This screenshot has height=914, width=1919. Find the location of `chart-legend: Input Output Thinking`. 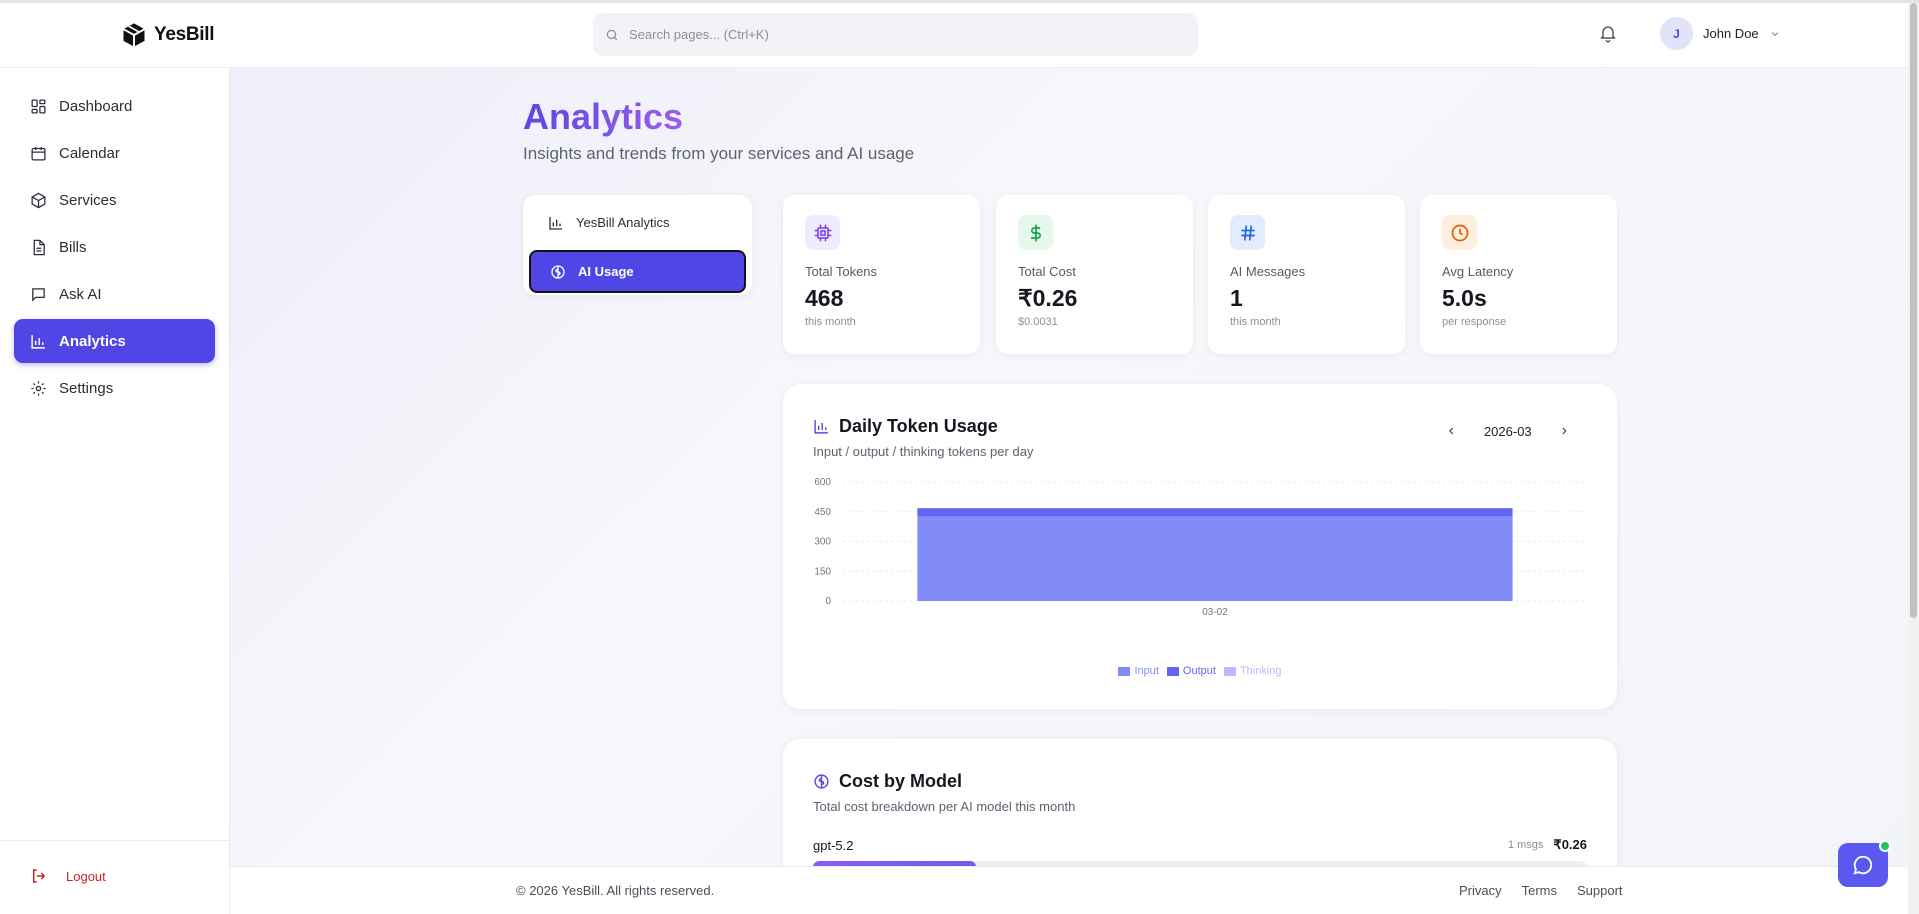

chart-legend: Input Output Thinking is located at coordinates (1200, 671).